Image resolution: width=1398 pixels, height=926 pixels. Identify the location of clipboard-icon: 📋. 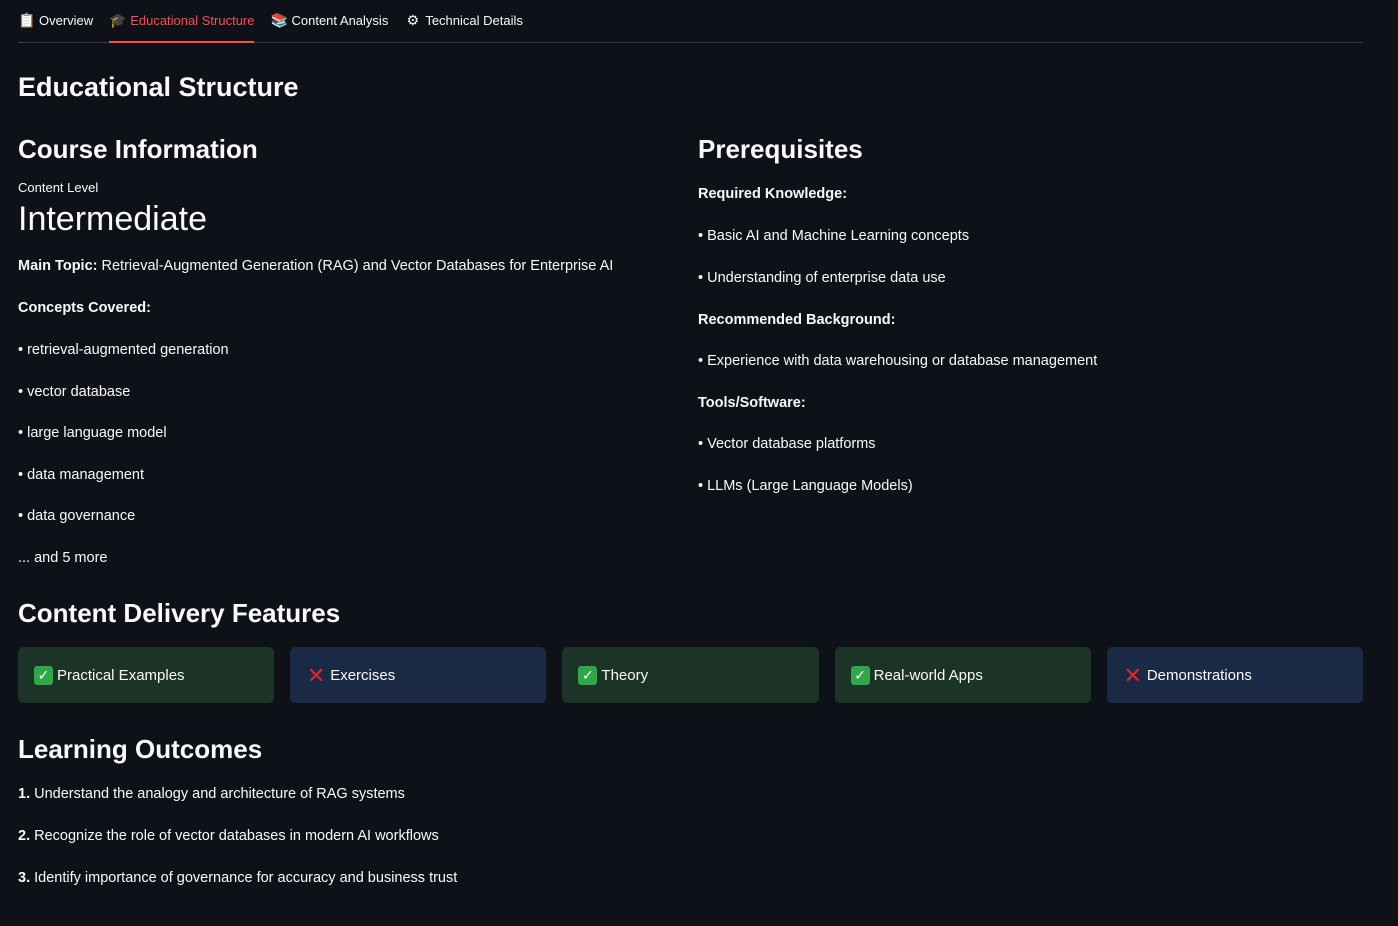
(27, 20).